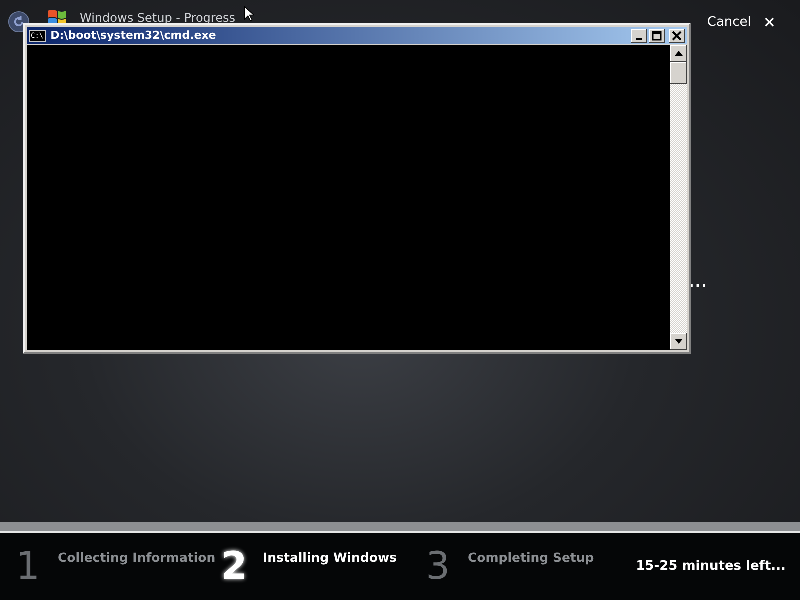 The width and height of the screenshot is (800, 600). What do you see at coordinates (158, 18) in the screenshot?
I see `window-title: Windows Setup - Progress` at bounding box center [158, 18].